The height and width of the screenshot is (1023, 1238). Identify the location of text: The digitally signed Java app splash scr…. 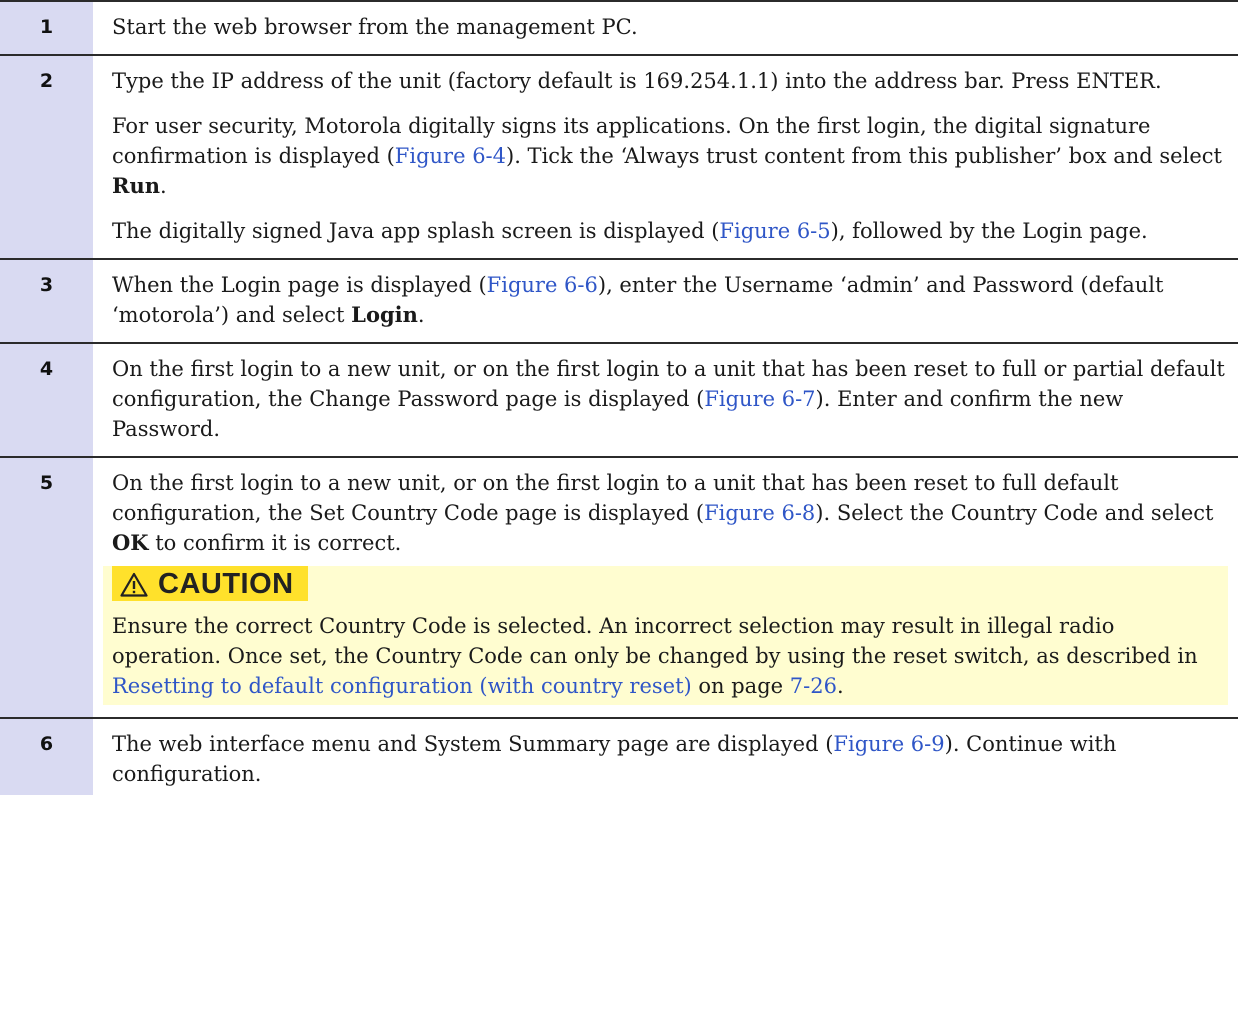
(416, 231).